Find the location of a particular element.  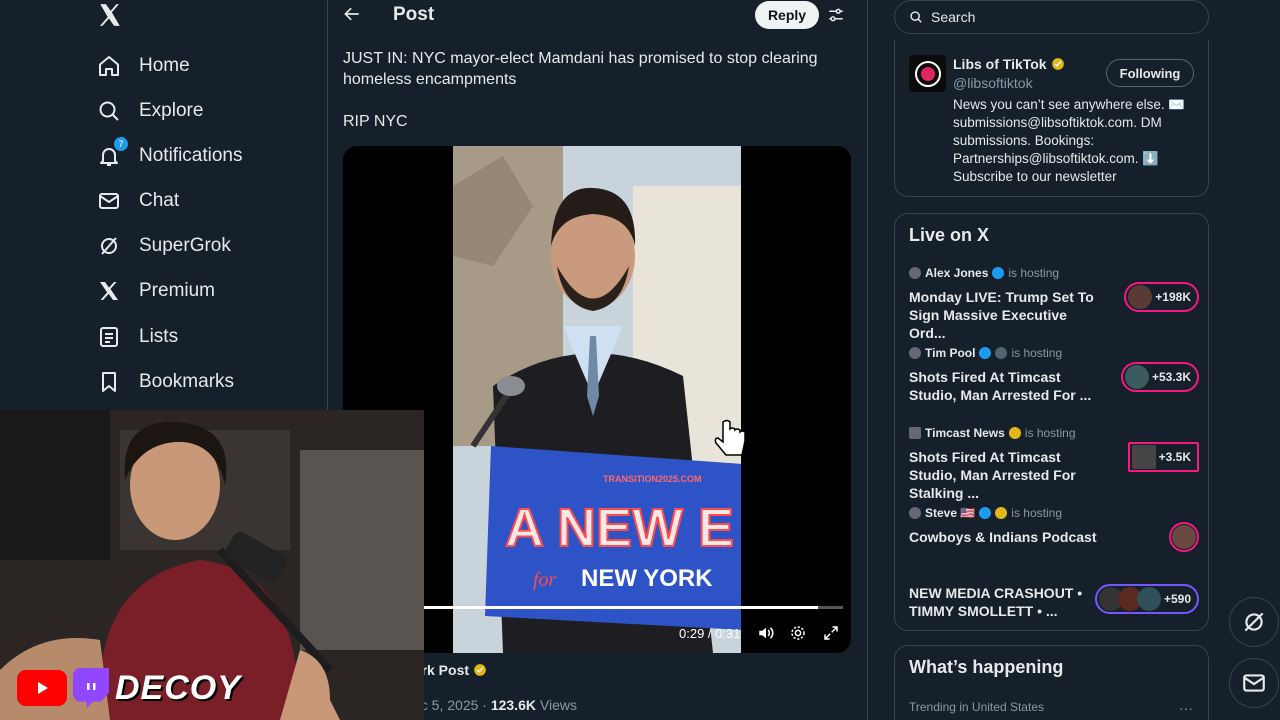

post-author: ork Post is located at coordinates (450, 670).